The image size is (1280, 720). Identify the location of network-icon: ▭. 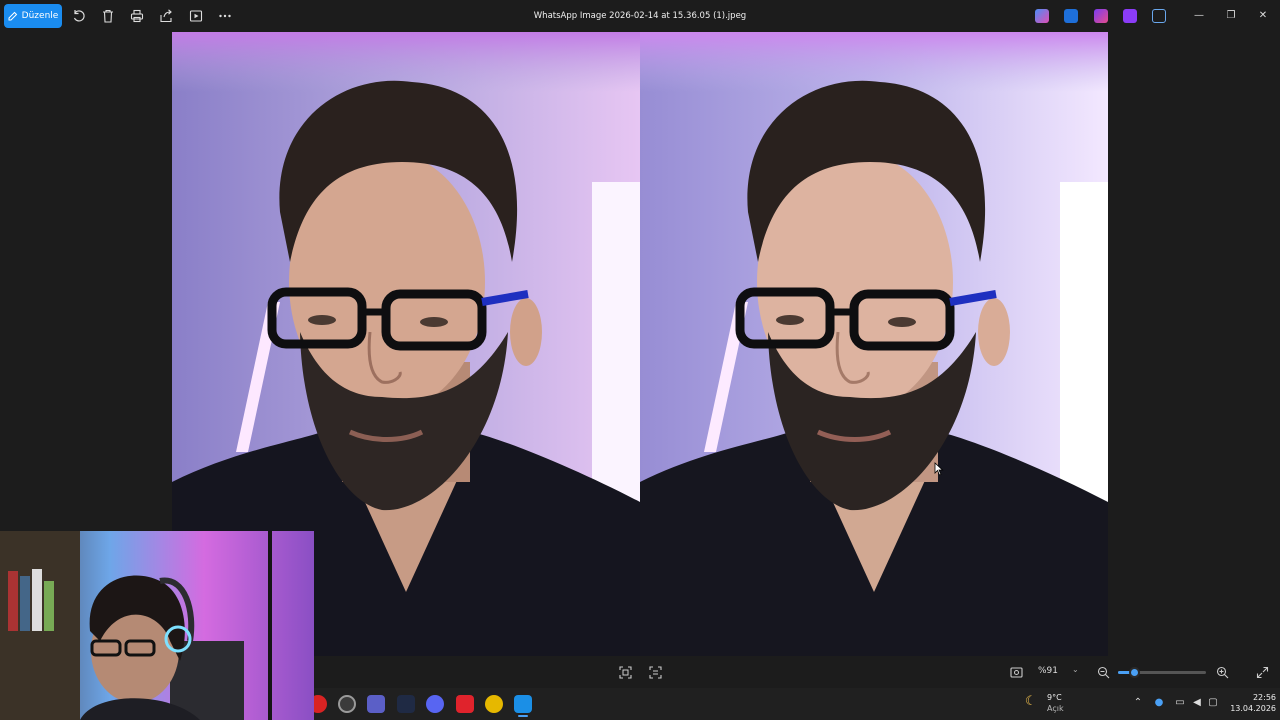
(1180, 703).